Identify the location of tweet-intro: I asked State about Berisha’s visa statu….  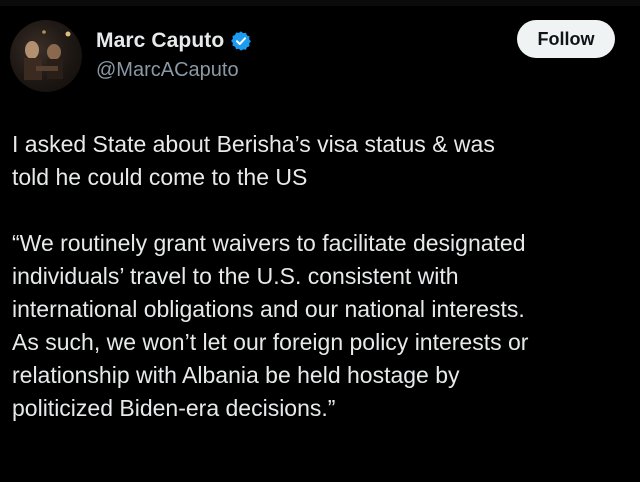
(320, 161).